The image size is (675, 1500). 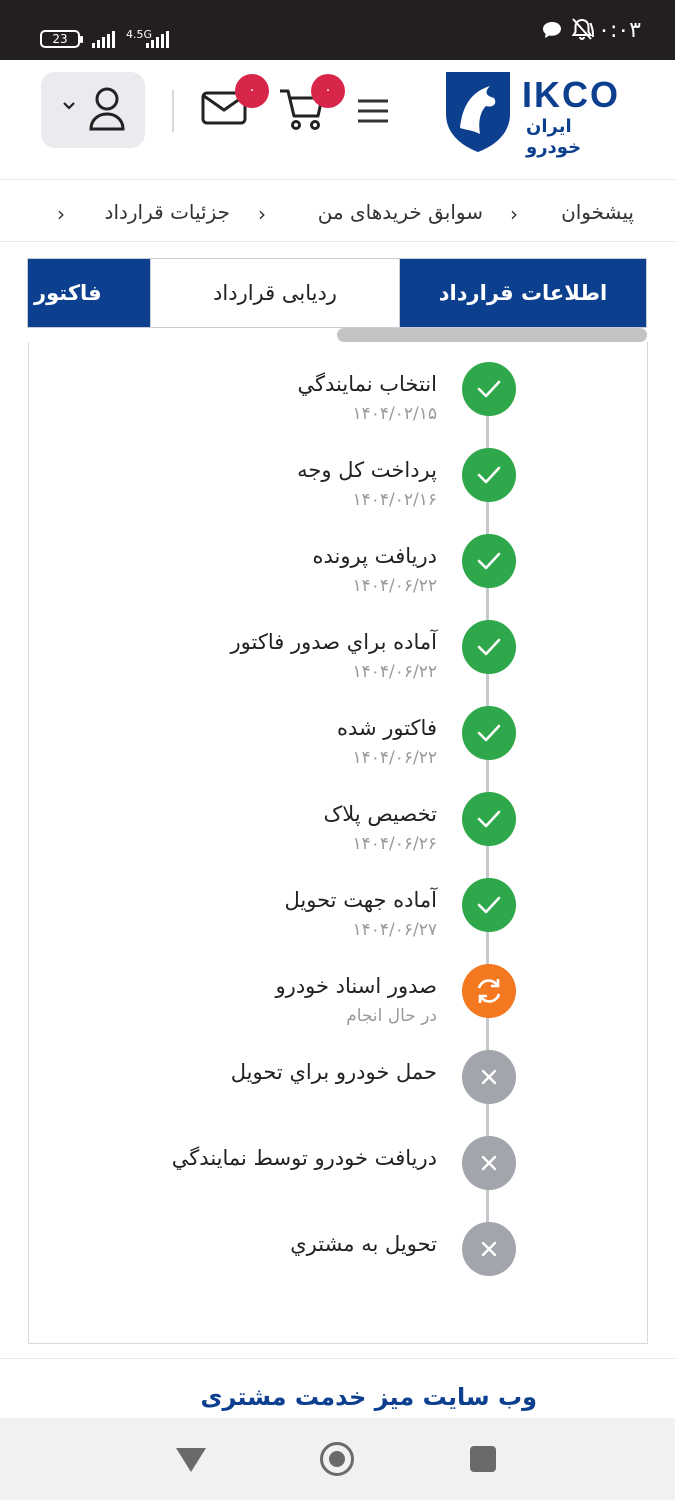 I want to click on chat-icon, so click(x=552, y=30).